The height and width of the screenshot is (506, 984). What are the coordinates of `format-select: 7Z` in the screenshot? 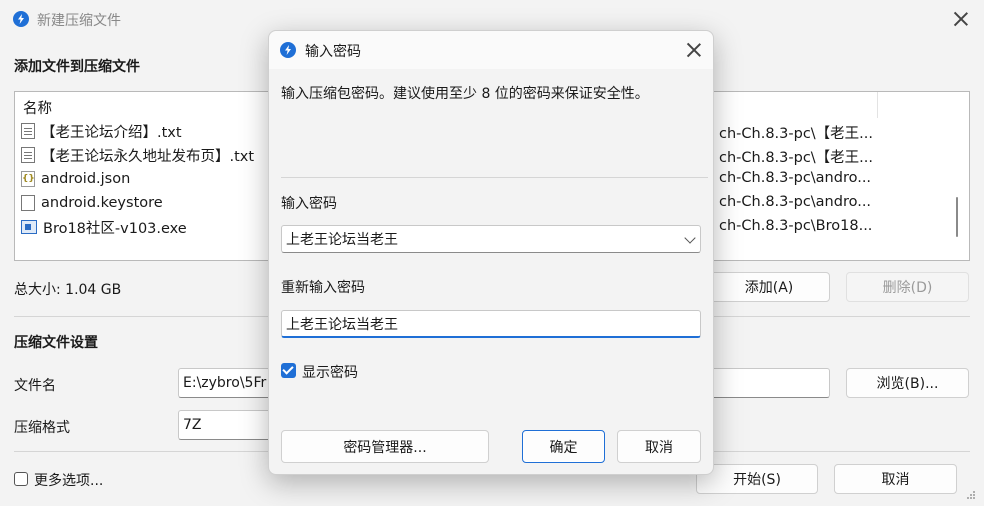 It's located at (228, 425).